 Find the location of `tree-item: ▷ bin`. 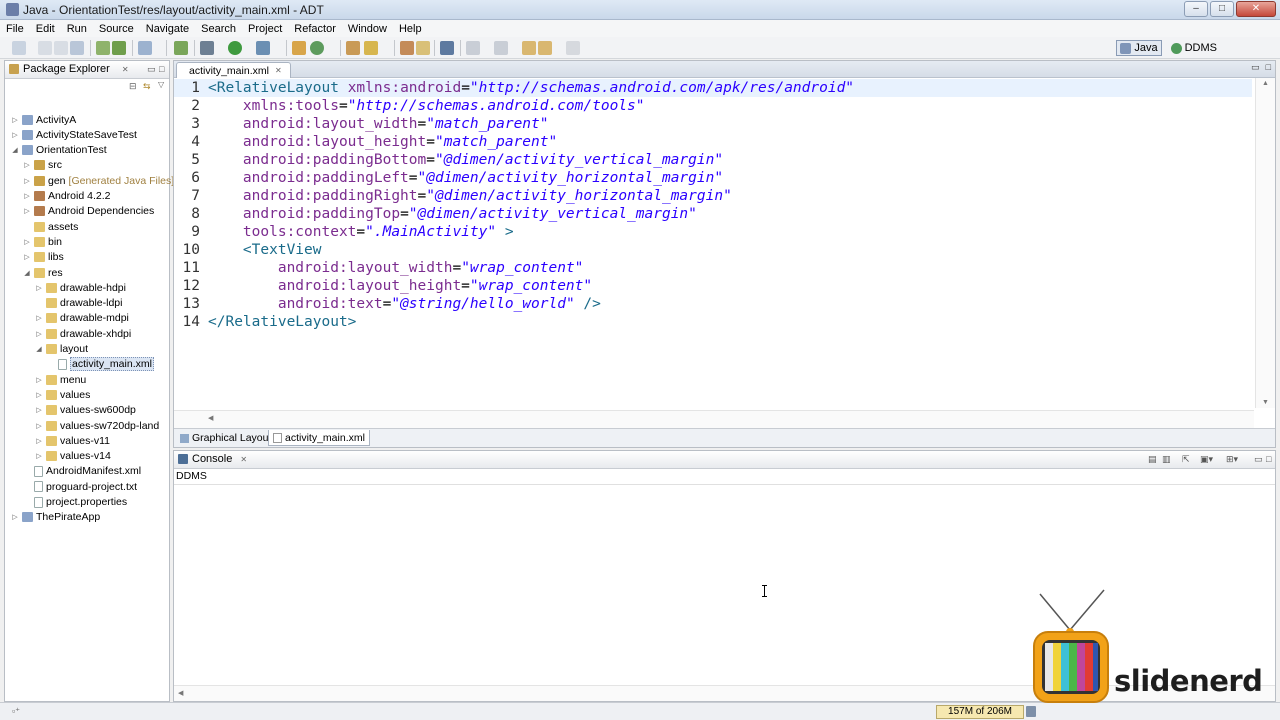

tree-item: ▷ bin is located at coordinates (42, 241).